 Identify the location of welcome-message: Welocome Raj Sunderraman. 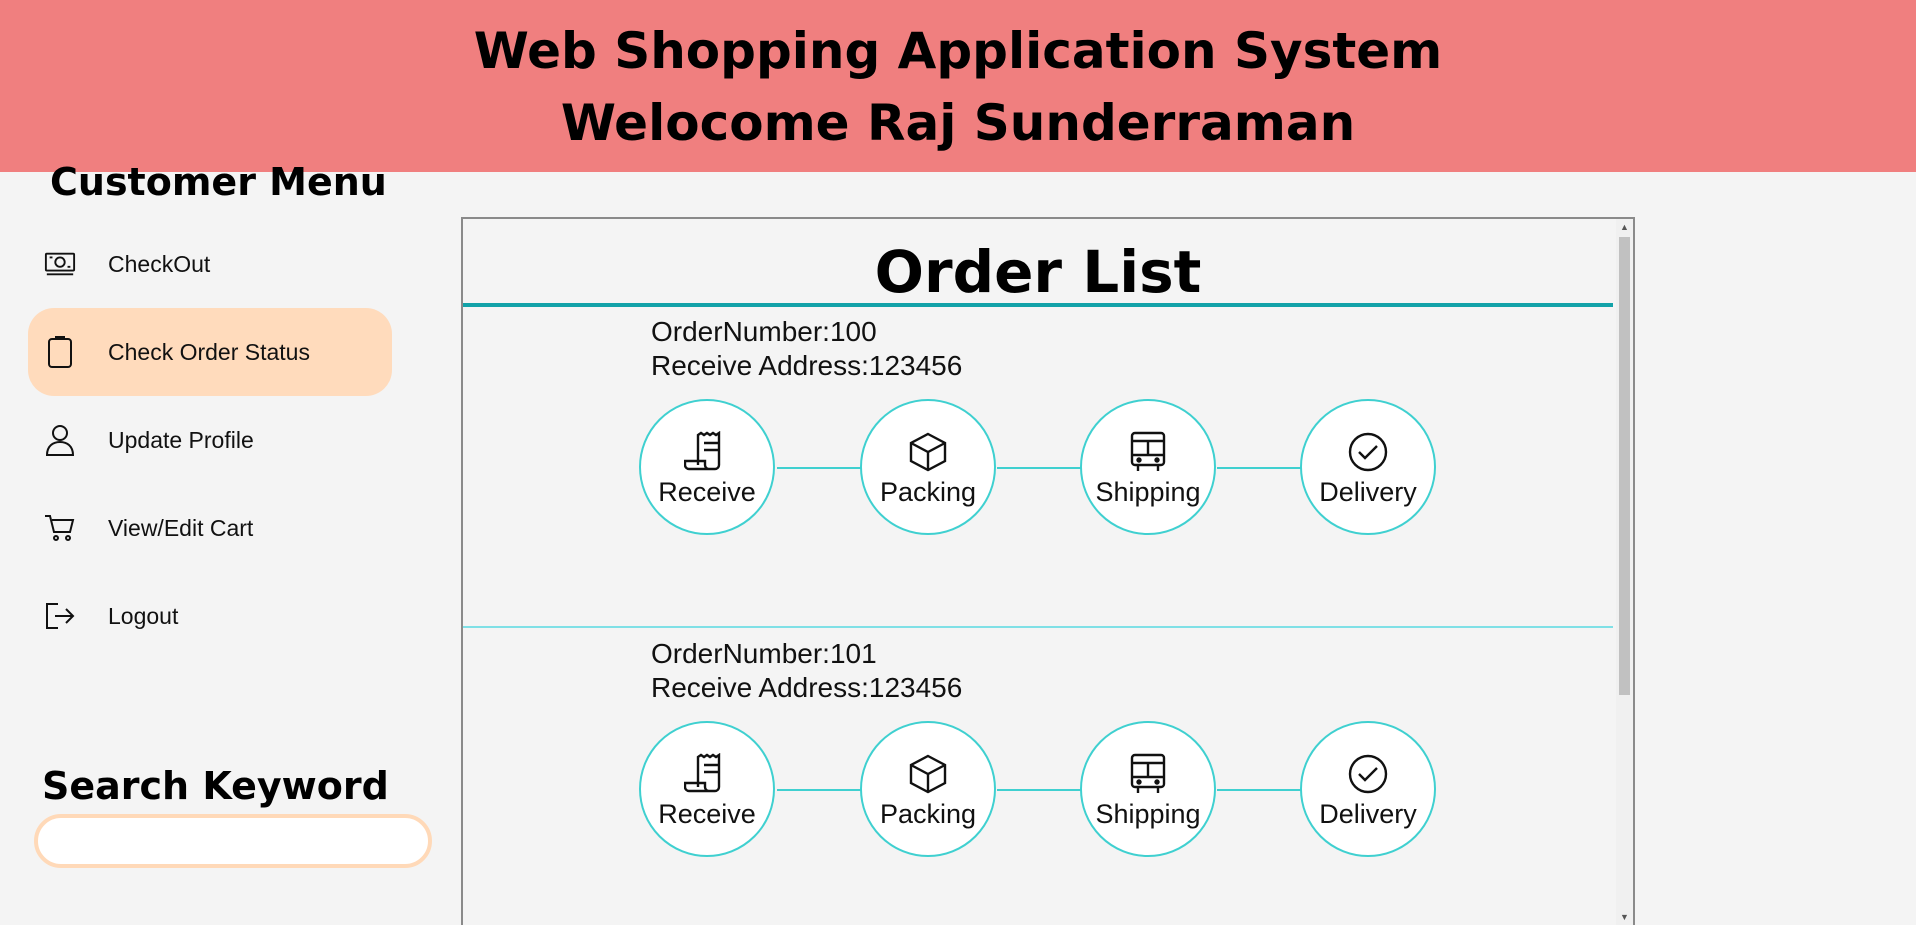
(958, 123).